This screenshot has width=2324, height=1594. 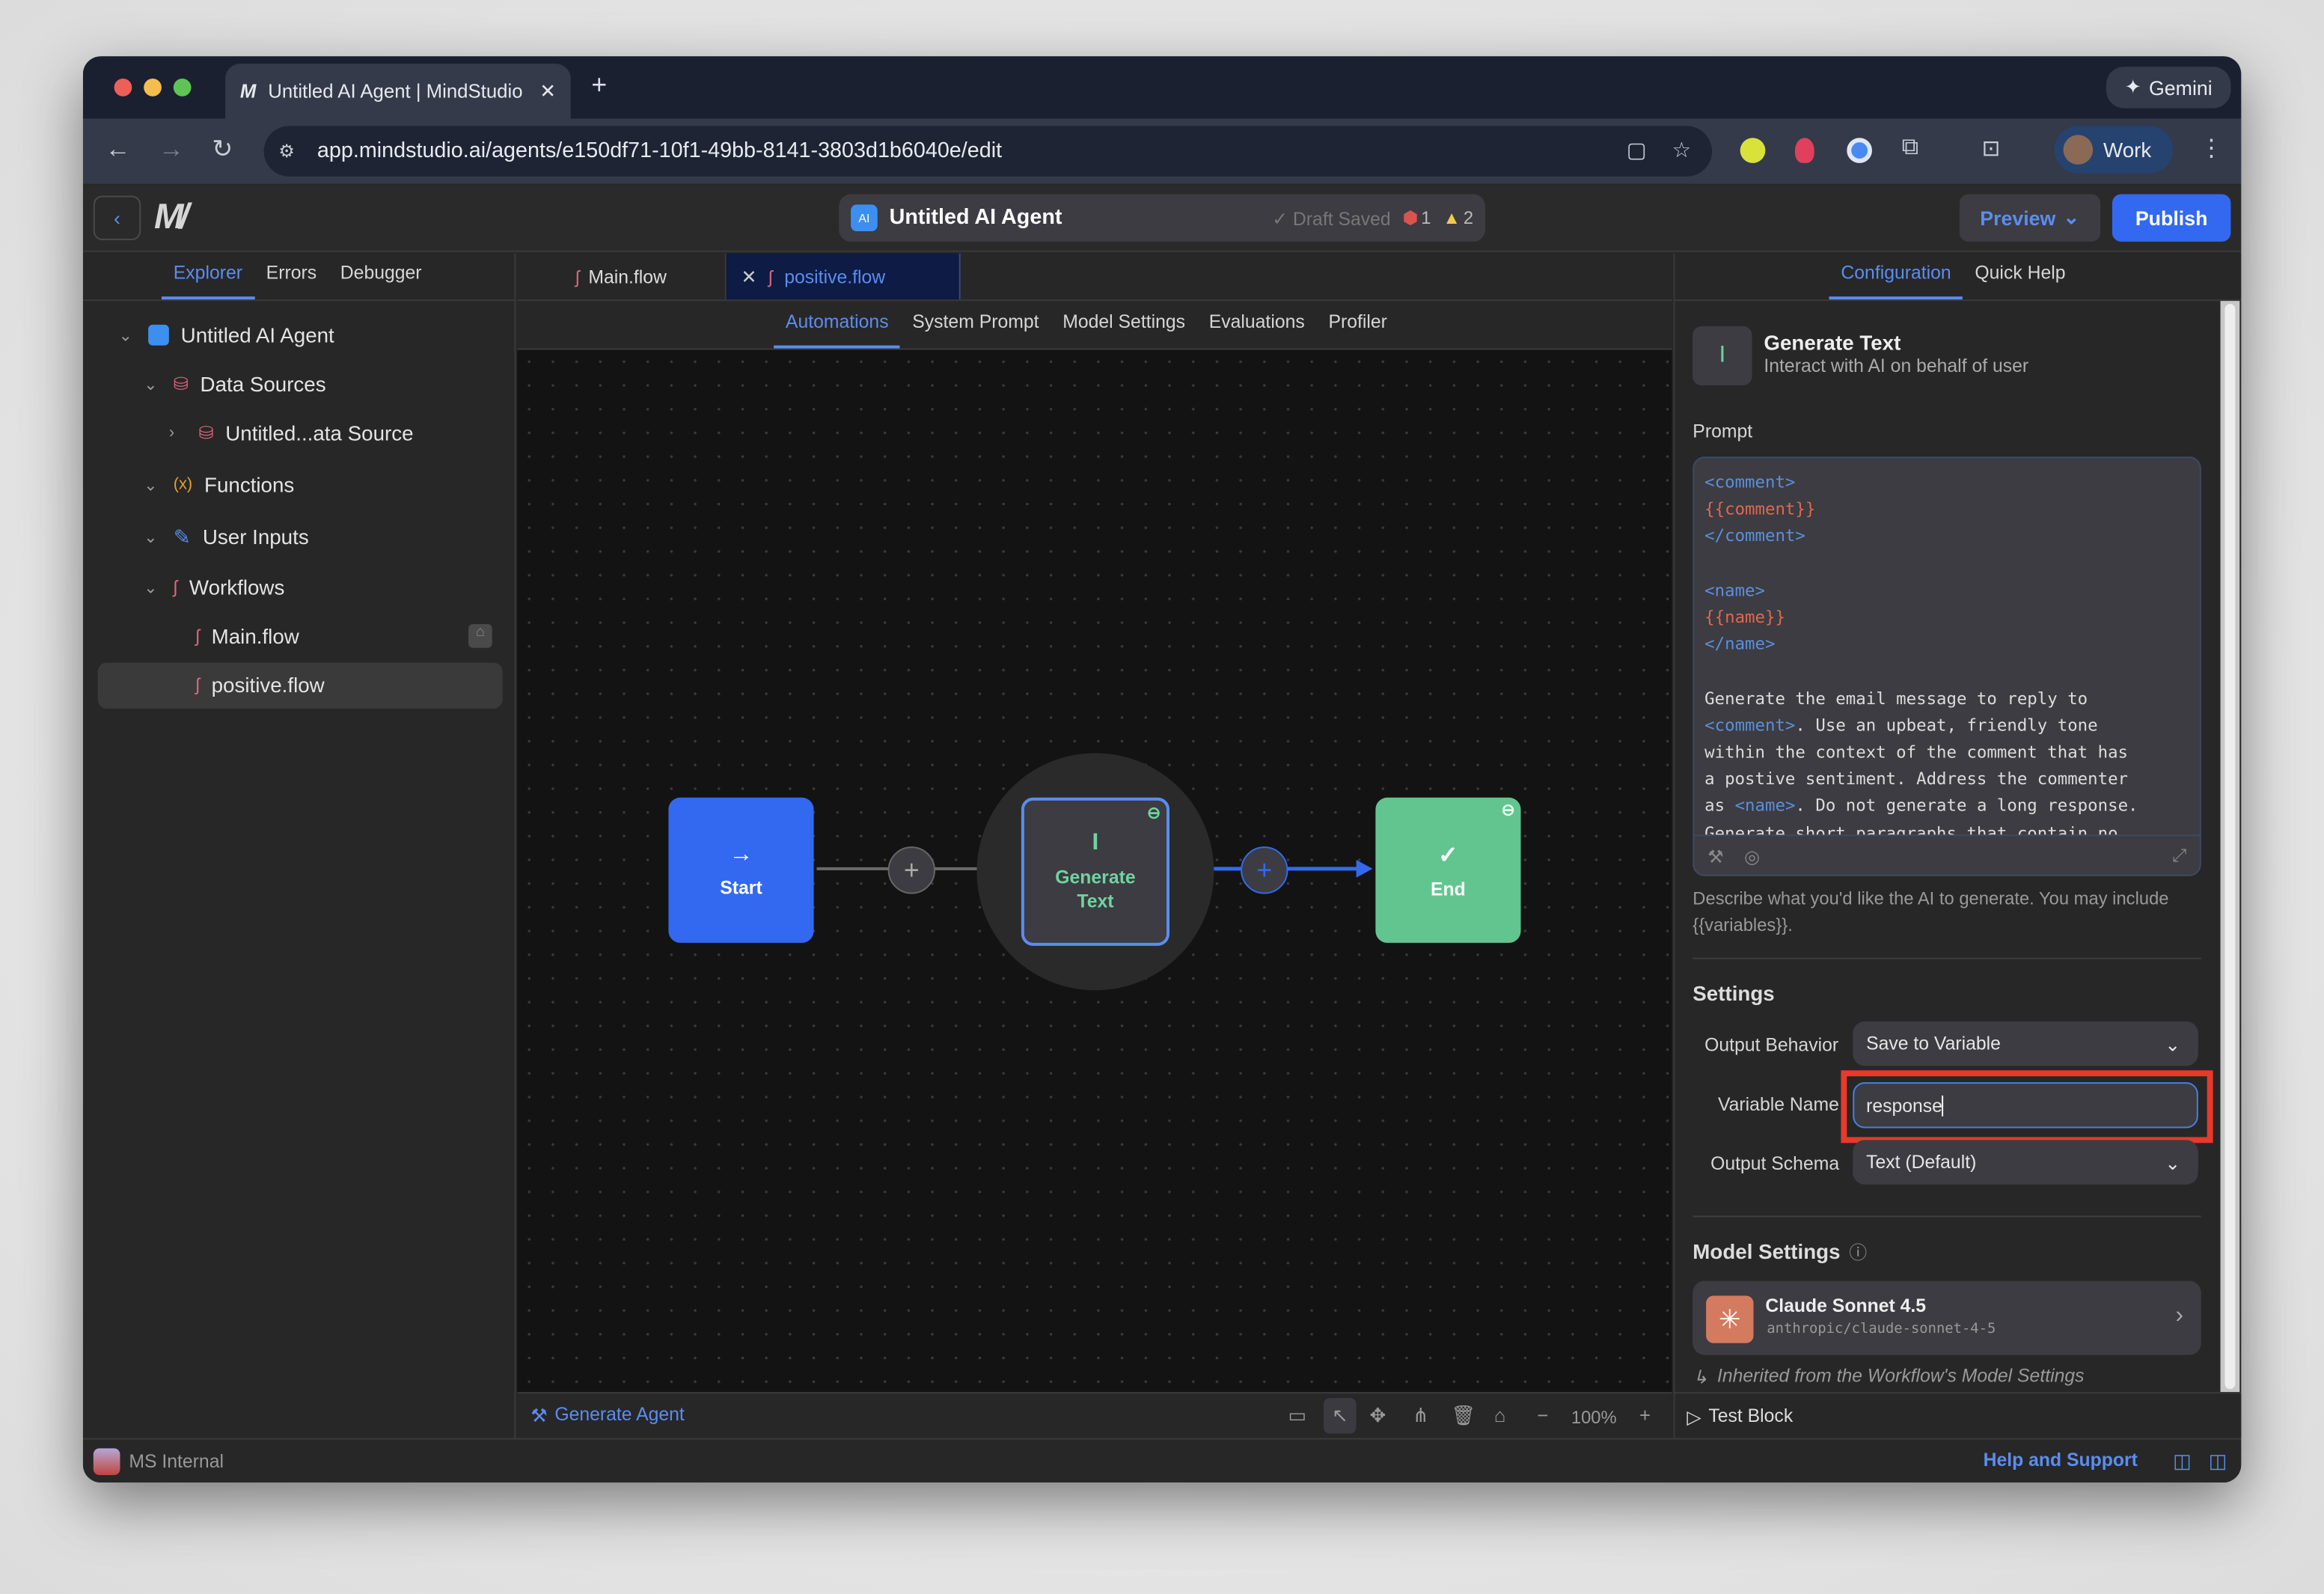 What do you see at coordinates (117, 217) in the screenshot?
I see `back-button: ‹` at bounding box center [117, 217].